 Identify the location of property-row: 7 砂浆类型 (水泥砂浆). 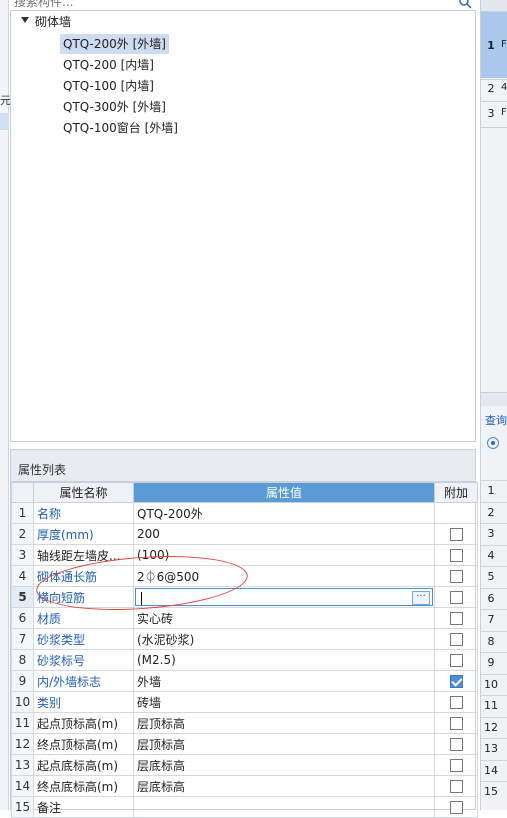
(244, 639).